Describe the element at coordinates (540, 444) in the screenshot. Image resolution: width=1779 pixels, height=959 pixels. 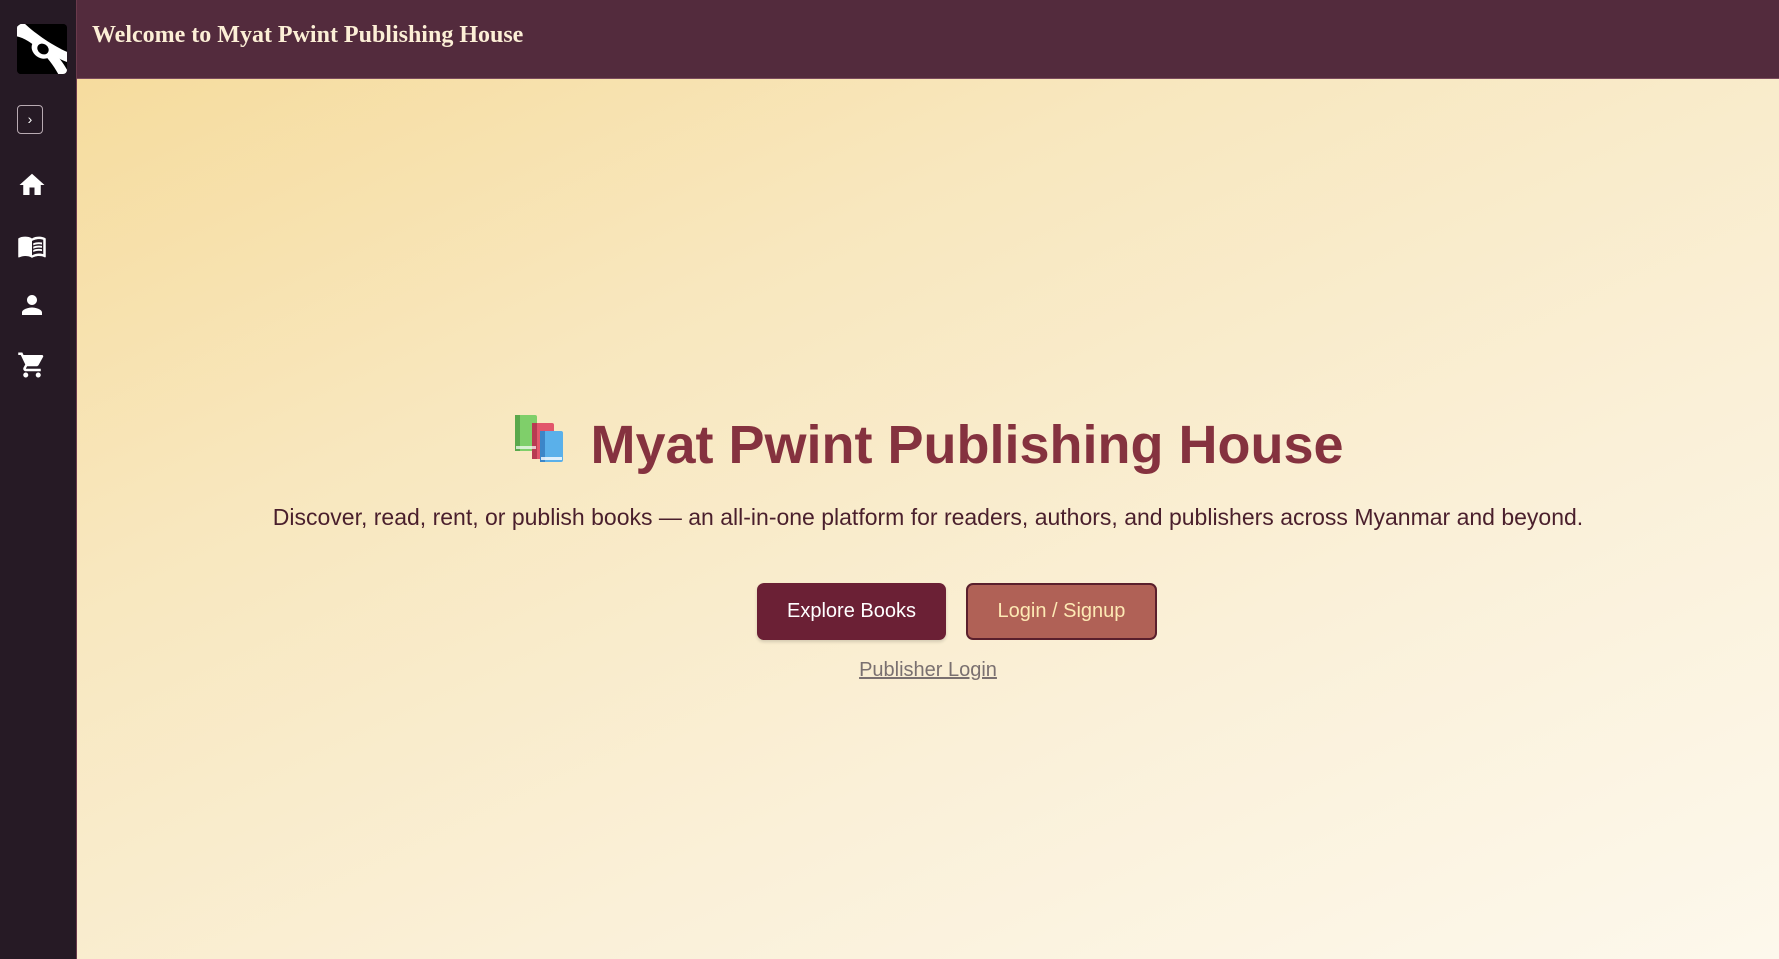
I see `books-icon` at that location.